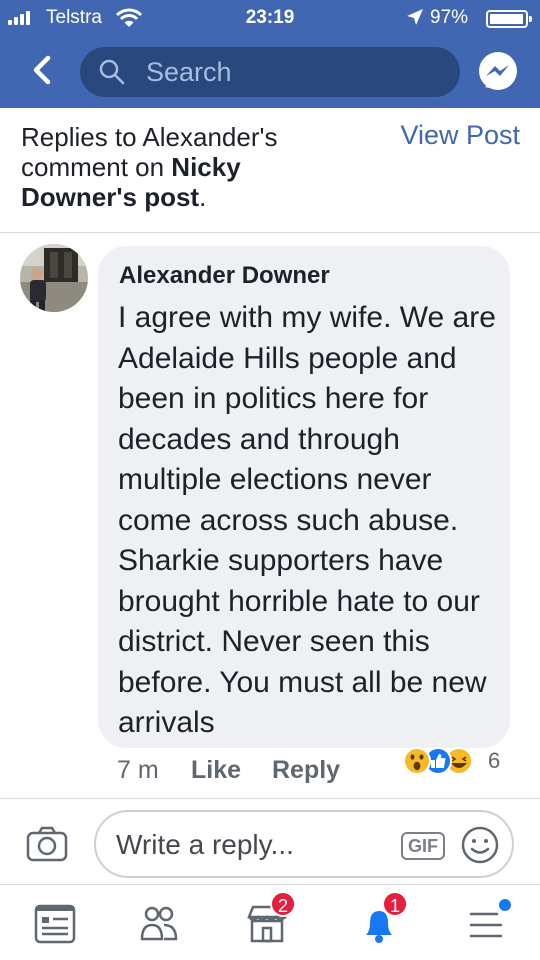 This screenshot has width=540, height=960. Describe the element at coordinates (417, 761) in the screenshot. I see `wow-icon` at that location.